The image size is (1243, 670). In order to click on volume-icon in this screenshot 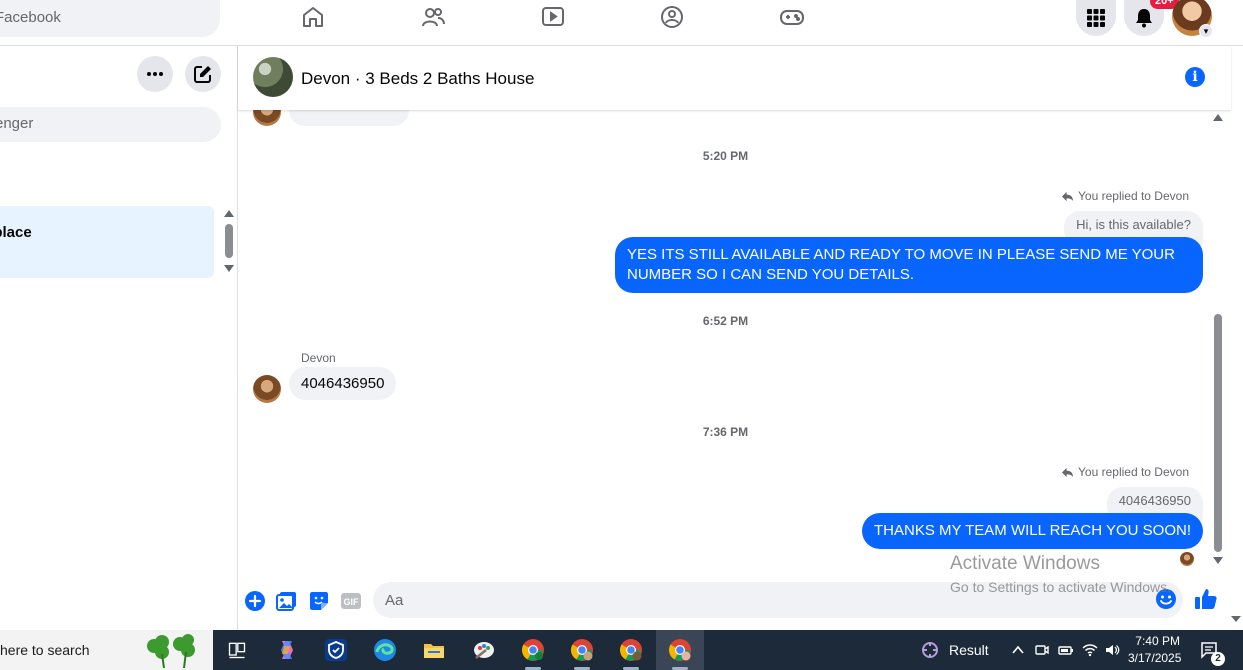, I will do `click(1112, 650)`.